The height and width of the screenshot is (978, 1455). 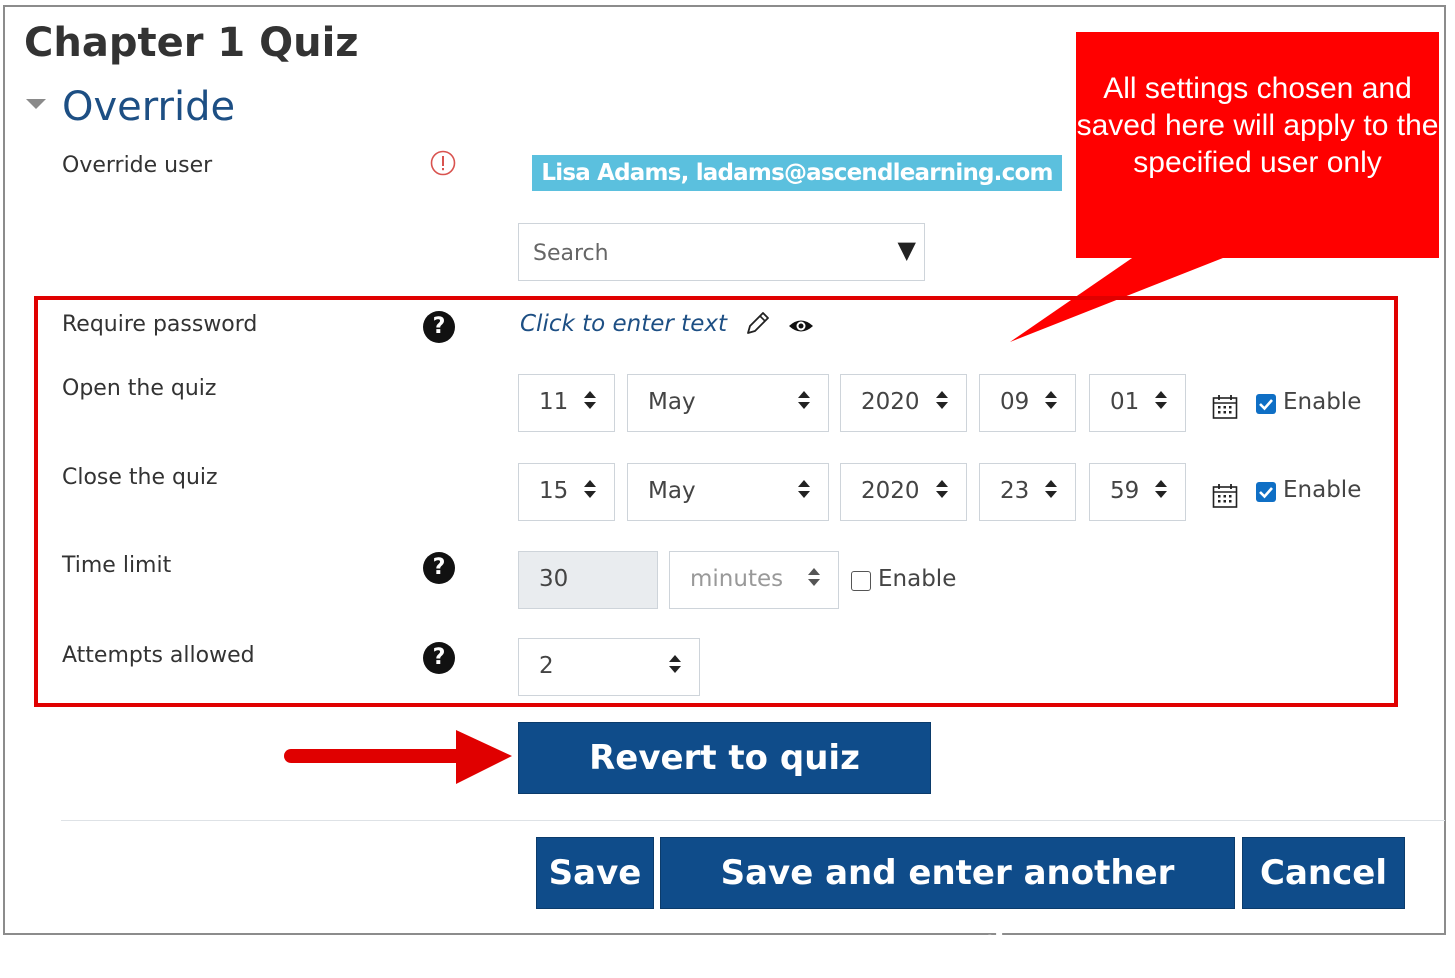 What do you see at coordinates (724, 785) in the screenshot?
I see `revert-defaults-button: Revert to quiz defaults` at bounding box center [724, 785].